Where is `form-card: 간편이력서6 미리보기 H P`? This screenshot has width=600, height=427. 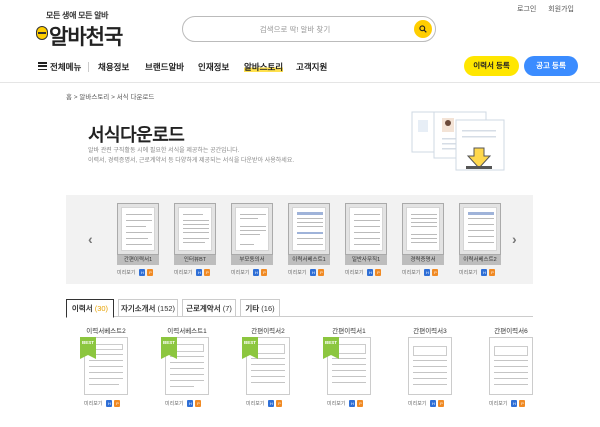 form-card: 간편이력서6 미리보기 H P is located at coordinates (511, 370).